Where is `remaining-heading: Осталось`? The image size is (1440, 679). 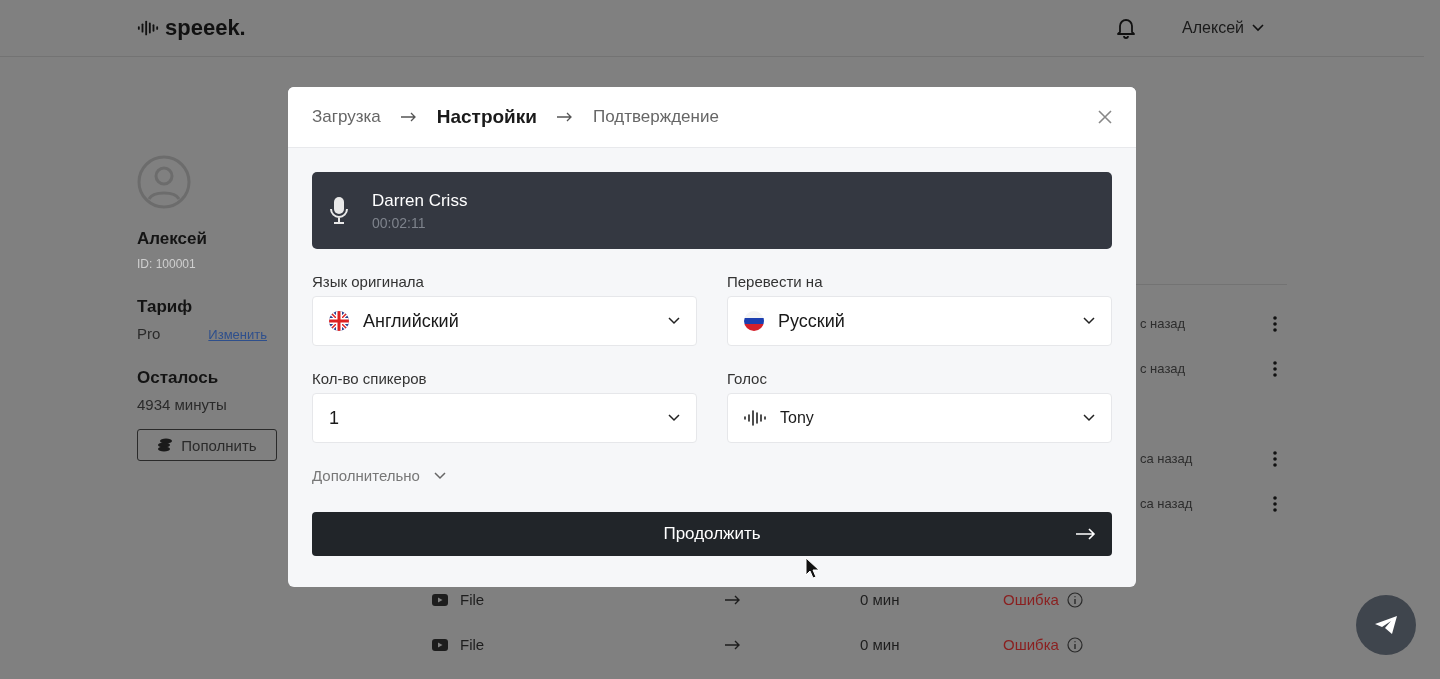 remaining-heading: Осталось is located at coordinates (178, 378).